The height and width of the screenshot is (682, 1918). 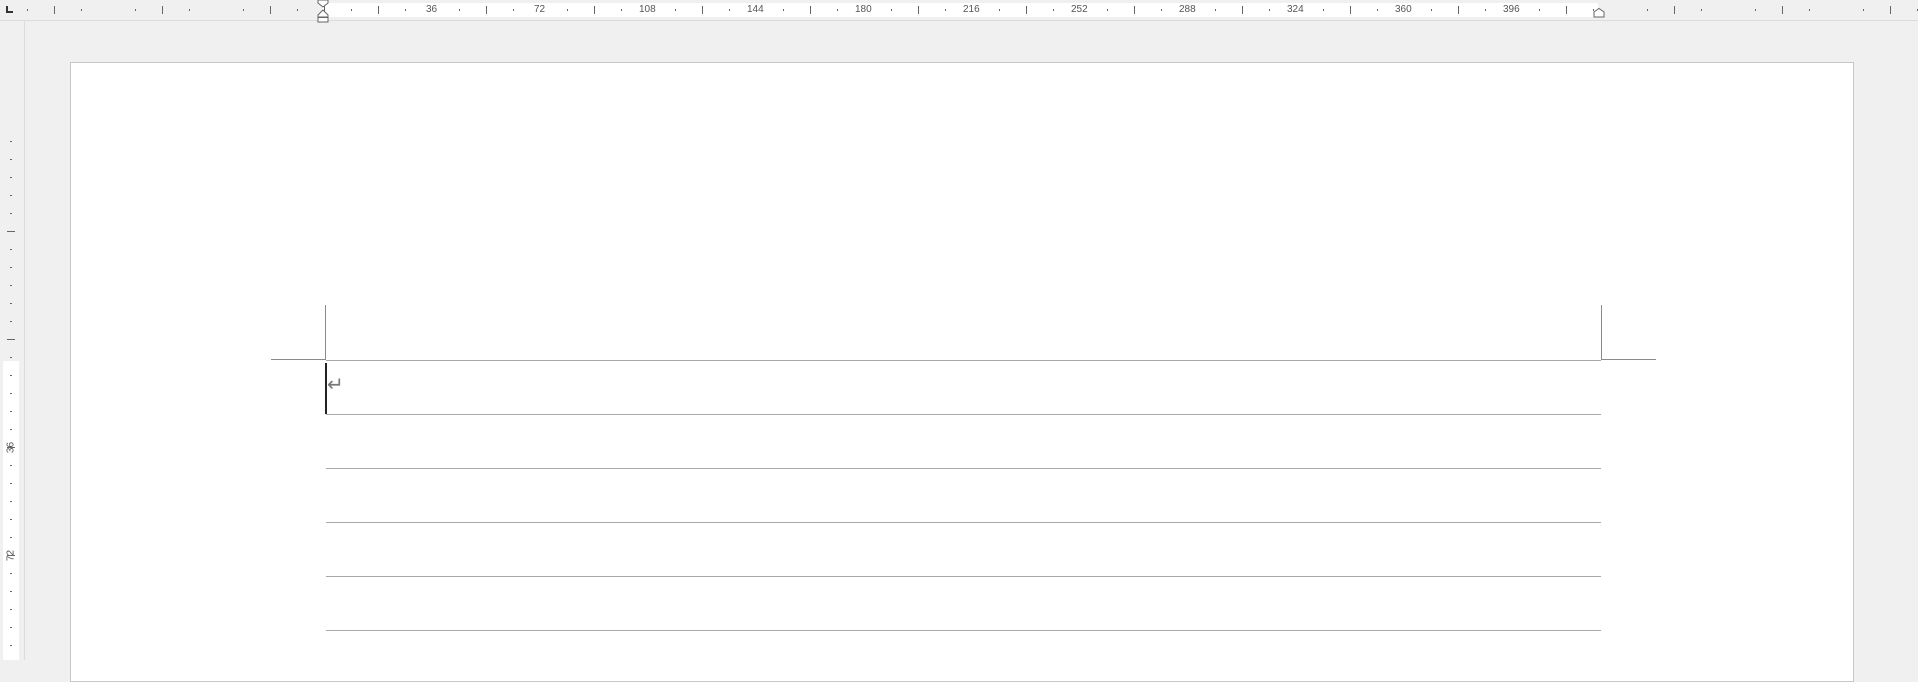 What do you see at coordinates (963, 360) in the screenshot?
I see `text-area-top-border` at bounding box center [963, 360].